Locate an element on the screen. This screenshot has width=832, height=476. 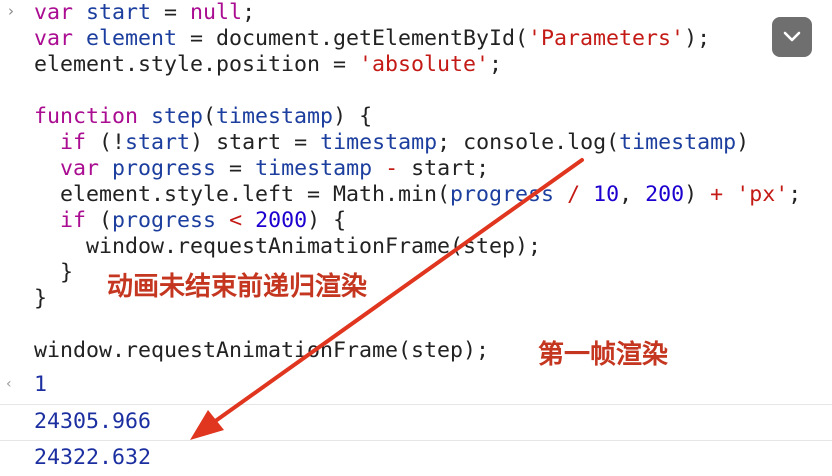
console-log-row: 24305.966 is located at coordinates (416, 422).